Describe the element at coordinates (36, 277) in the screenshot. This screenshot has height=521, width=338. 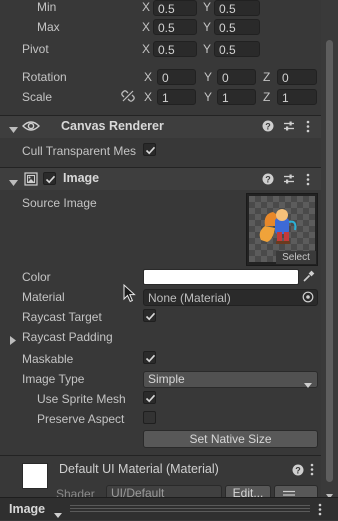
I see `color-label: Color` at that location.